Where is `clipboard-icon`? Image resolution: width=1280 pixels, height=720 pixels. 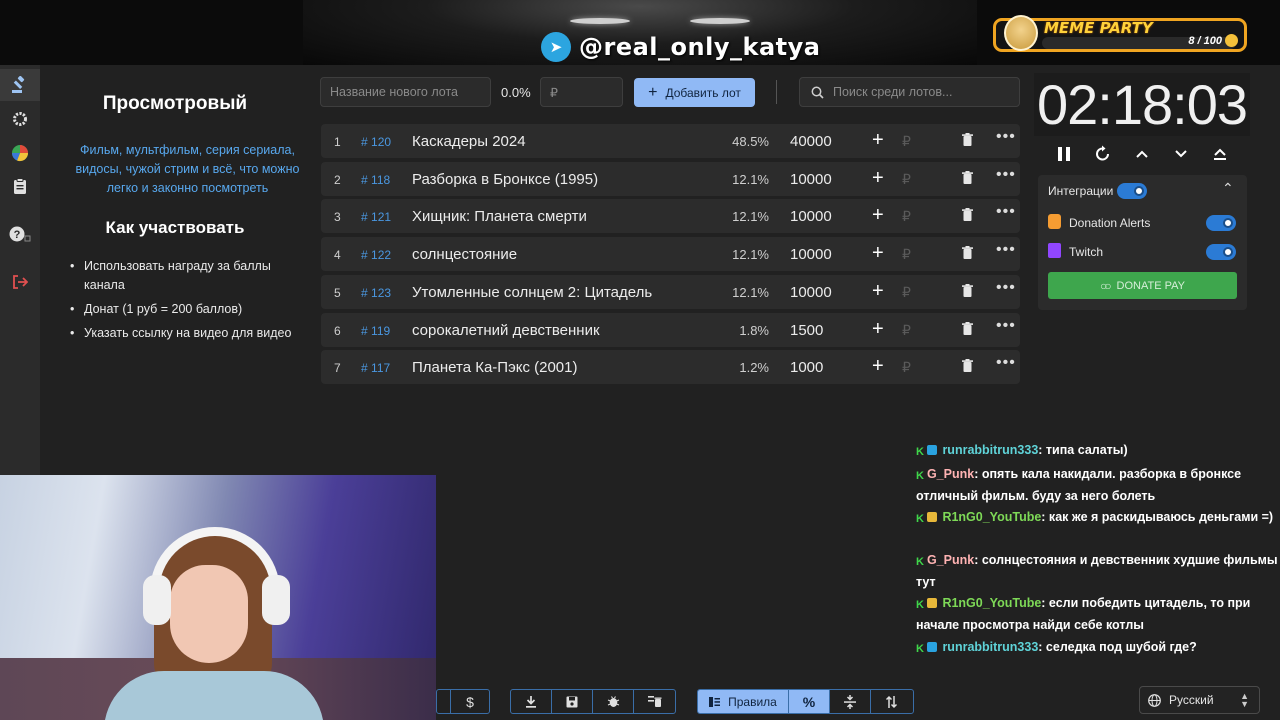 clipboard-icon is located at coordinates (20, 186).